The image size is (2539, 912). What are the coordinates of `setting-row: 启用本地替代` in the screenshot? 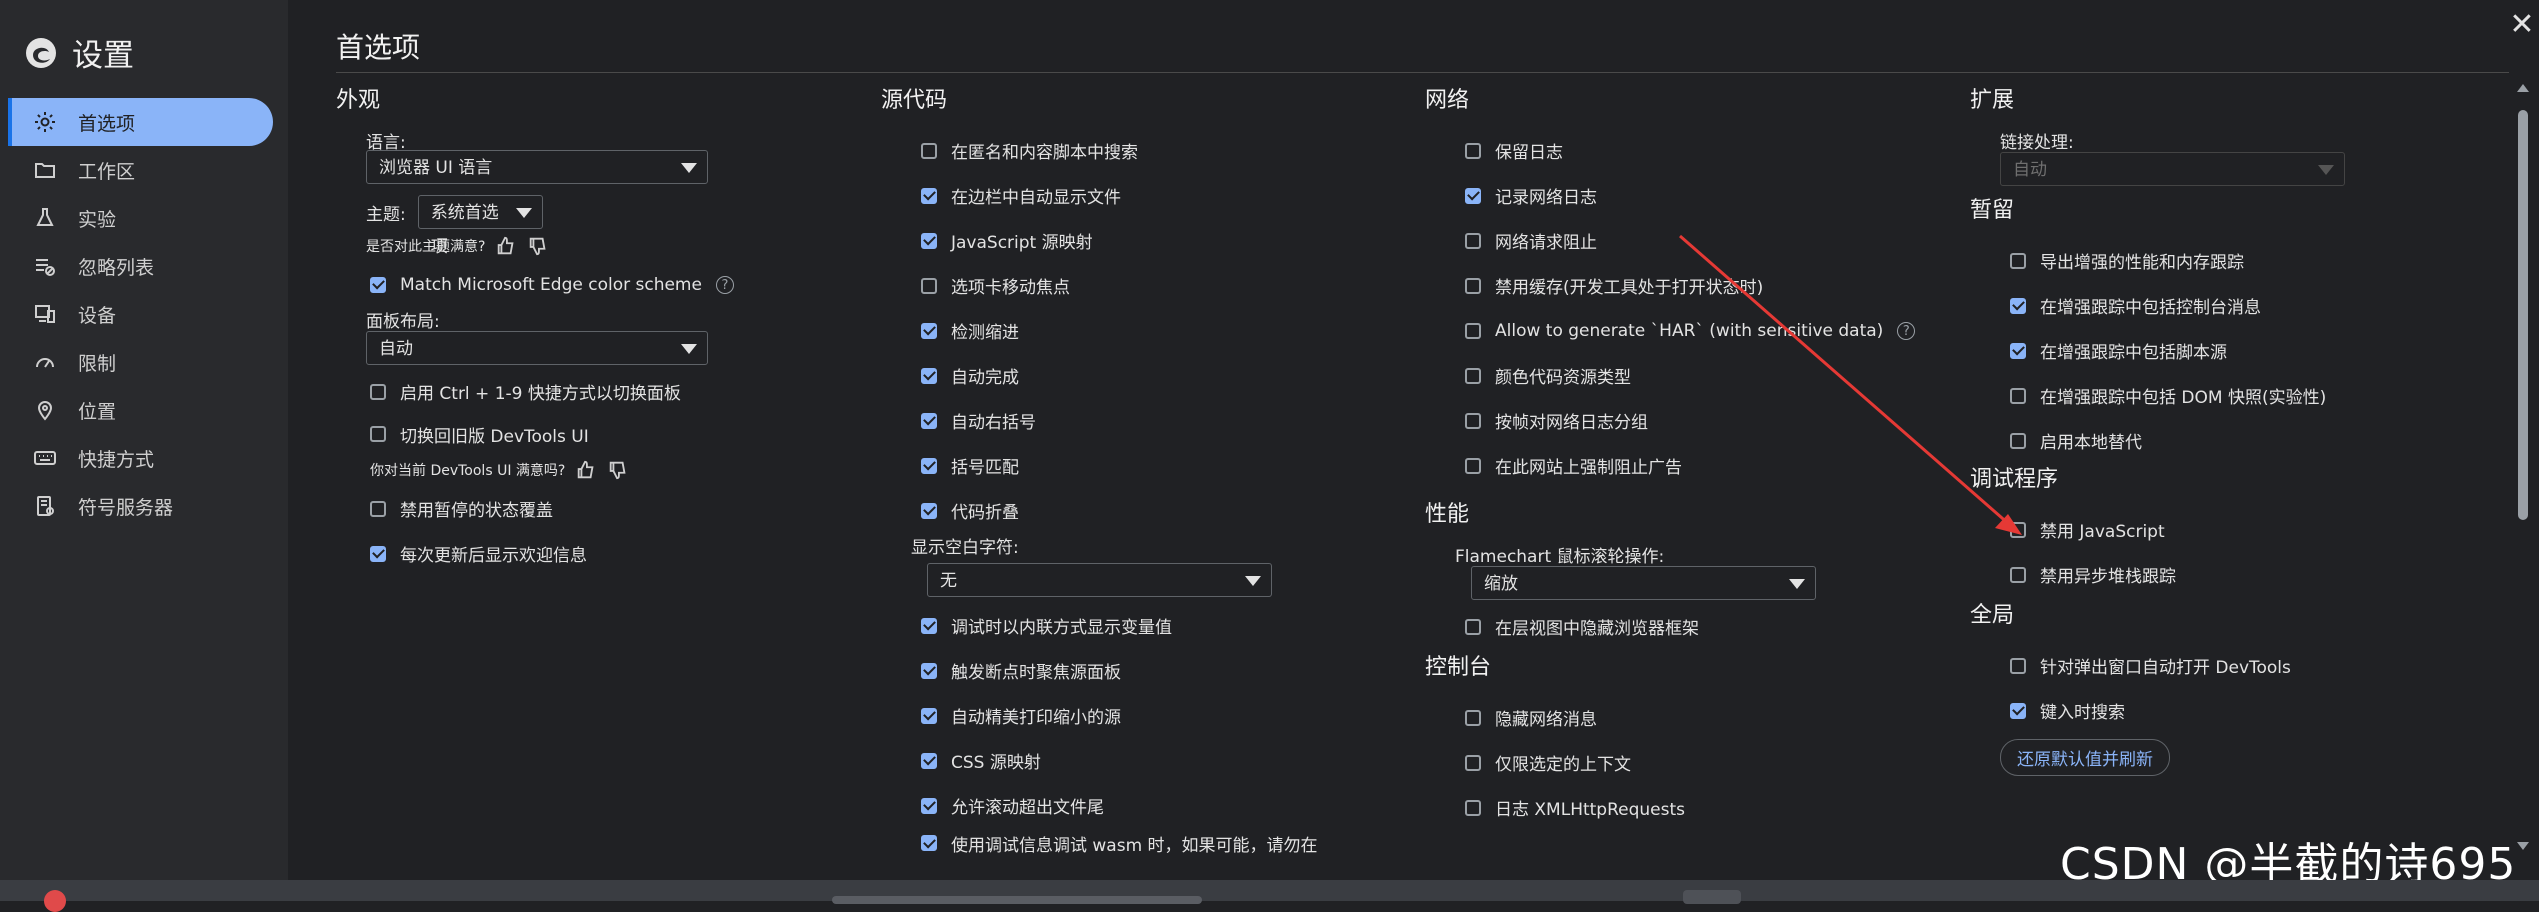 It's located at (2230, 440).